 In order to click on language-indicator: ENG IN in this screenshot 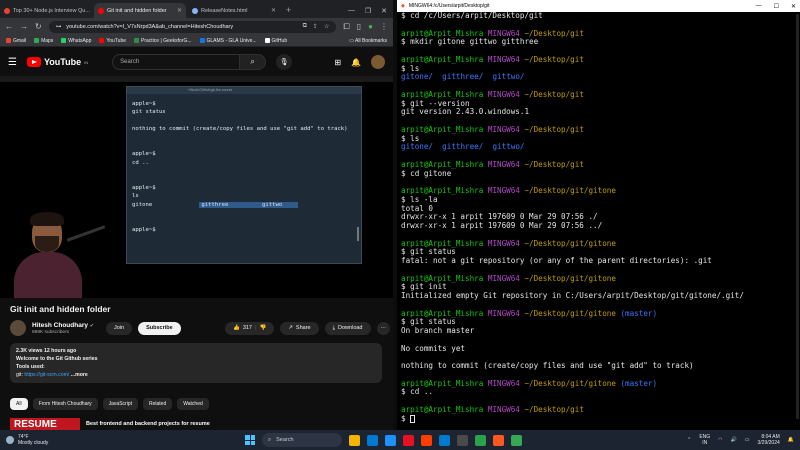, I will do `click(704, 440)`.